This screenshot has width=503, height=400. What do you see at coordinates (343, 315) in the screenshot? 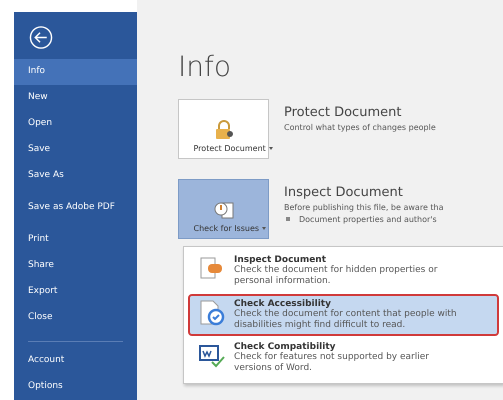
I see `menu-item: Check Accessibility Check the document for content that people with disabilities might find difficult to read.` at bounding box center [343, 315].